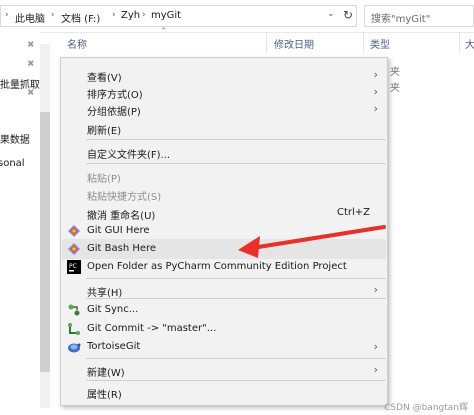 The width and height of the screenshot is (474, 415). I want to click on menu-item-label: 新建(W), so click(106, 373).